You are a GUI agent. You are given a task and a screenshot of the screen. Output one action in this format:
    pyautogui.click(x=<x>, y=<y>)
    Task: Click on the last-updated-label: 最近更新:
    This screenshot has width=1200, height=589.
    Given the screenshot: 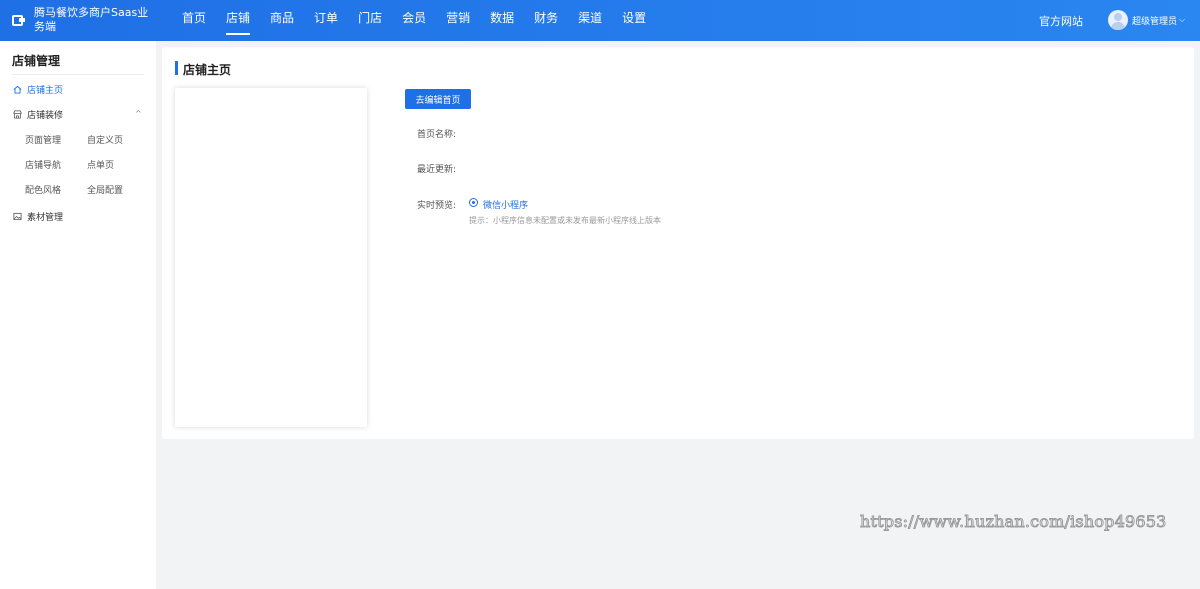 What is the action you would take?
    pyautogui.click(x=437, y=170)
    